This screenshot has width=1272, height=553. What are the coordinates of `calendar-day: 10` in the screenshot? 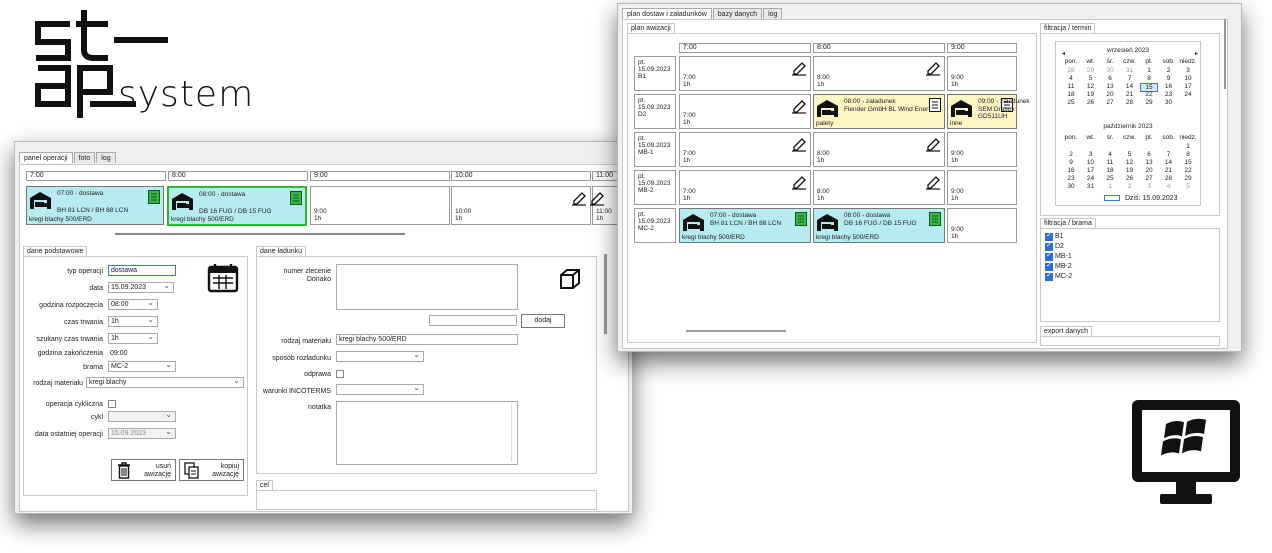 It's located at (1188, 78).